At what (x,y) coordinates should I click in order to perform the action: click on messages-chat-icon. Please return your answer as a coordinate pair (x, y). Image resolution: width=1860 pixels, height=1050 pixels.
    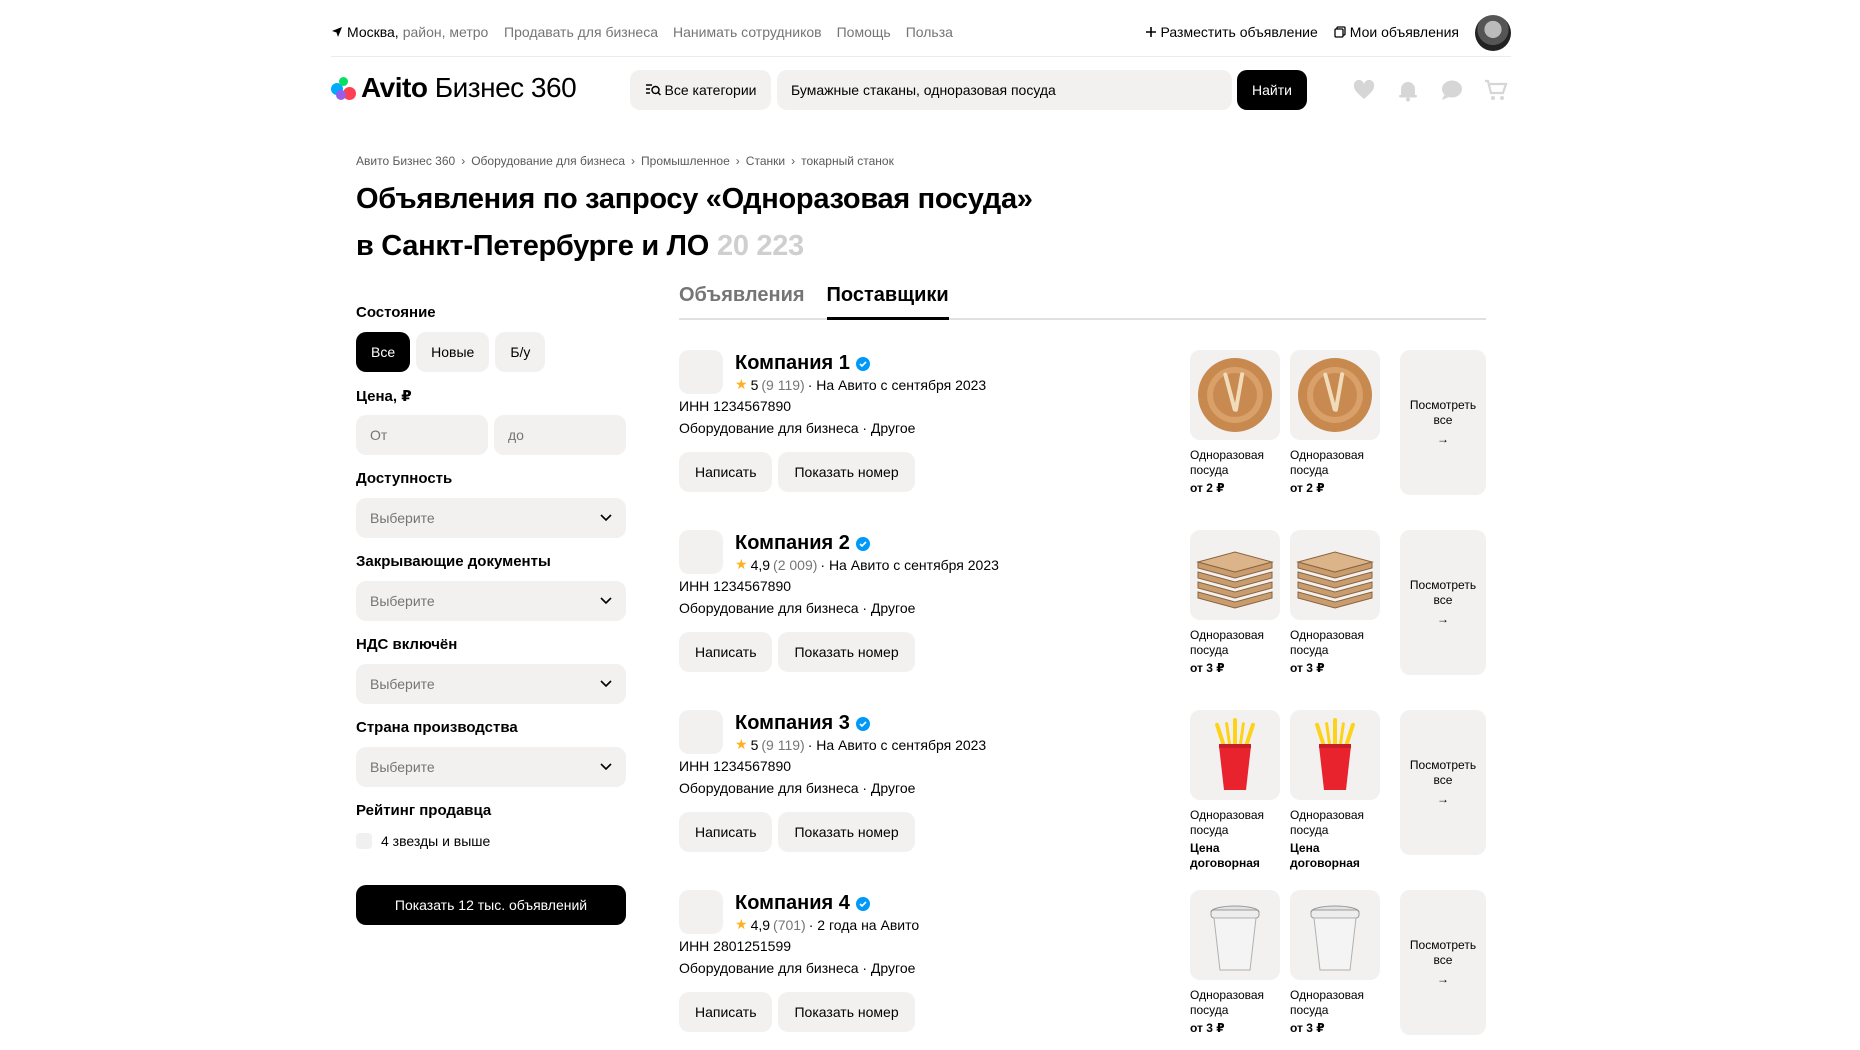
    Looking at the image, I should click on (1452, 90).